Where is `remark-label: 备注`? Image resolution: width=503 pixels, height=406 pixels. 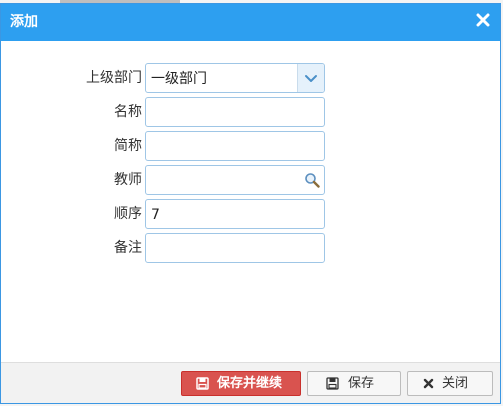 remark-label: 备注 is located at coordinates (128, 248).